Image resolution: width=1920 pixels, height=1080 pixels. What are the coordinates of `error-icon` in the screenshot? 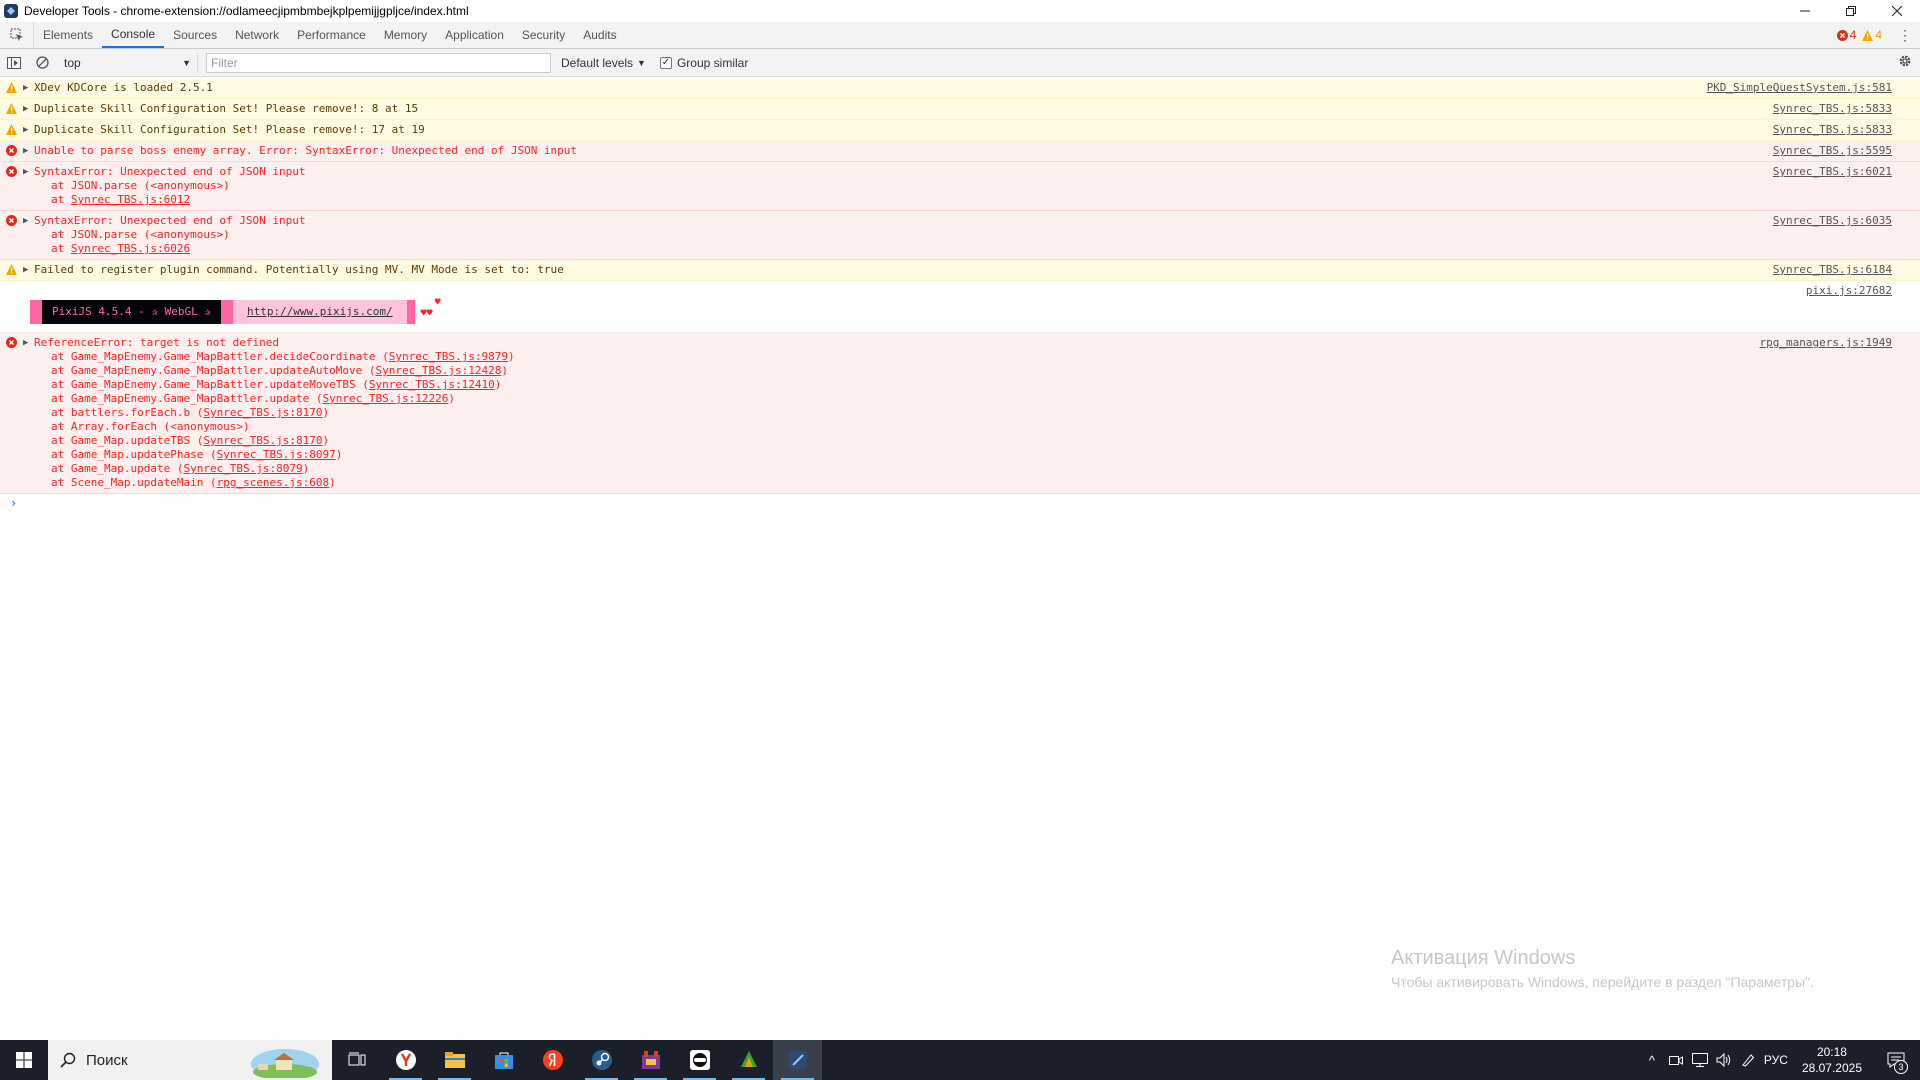 It's located at (11, 220).